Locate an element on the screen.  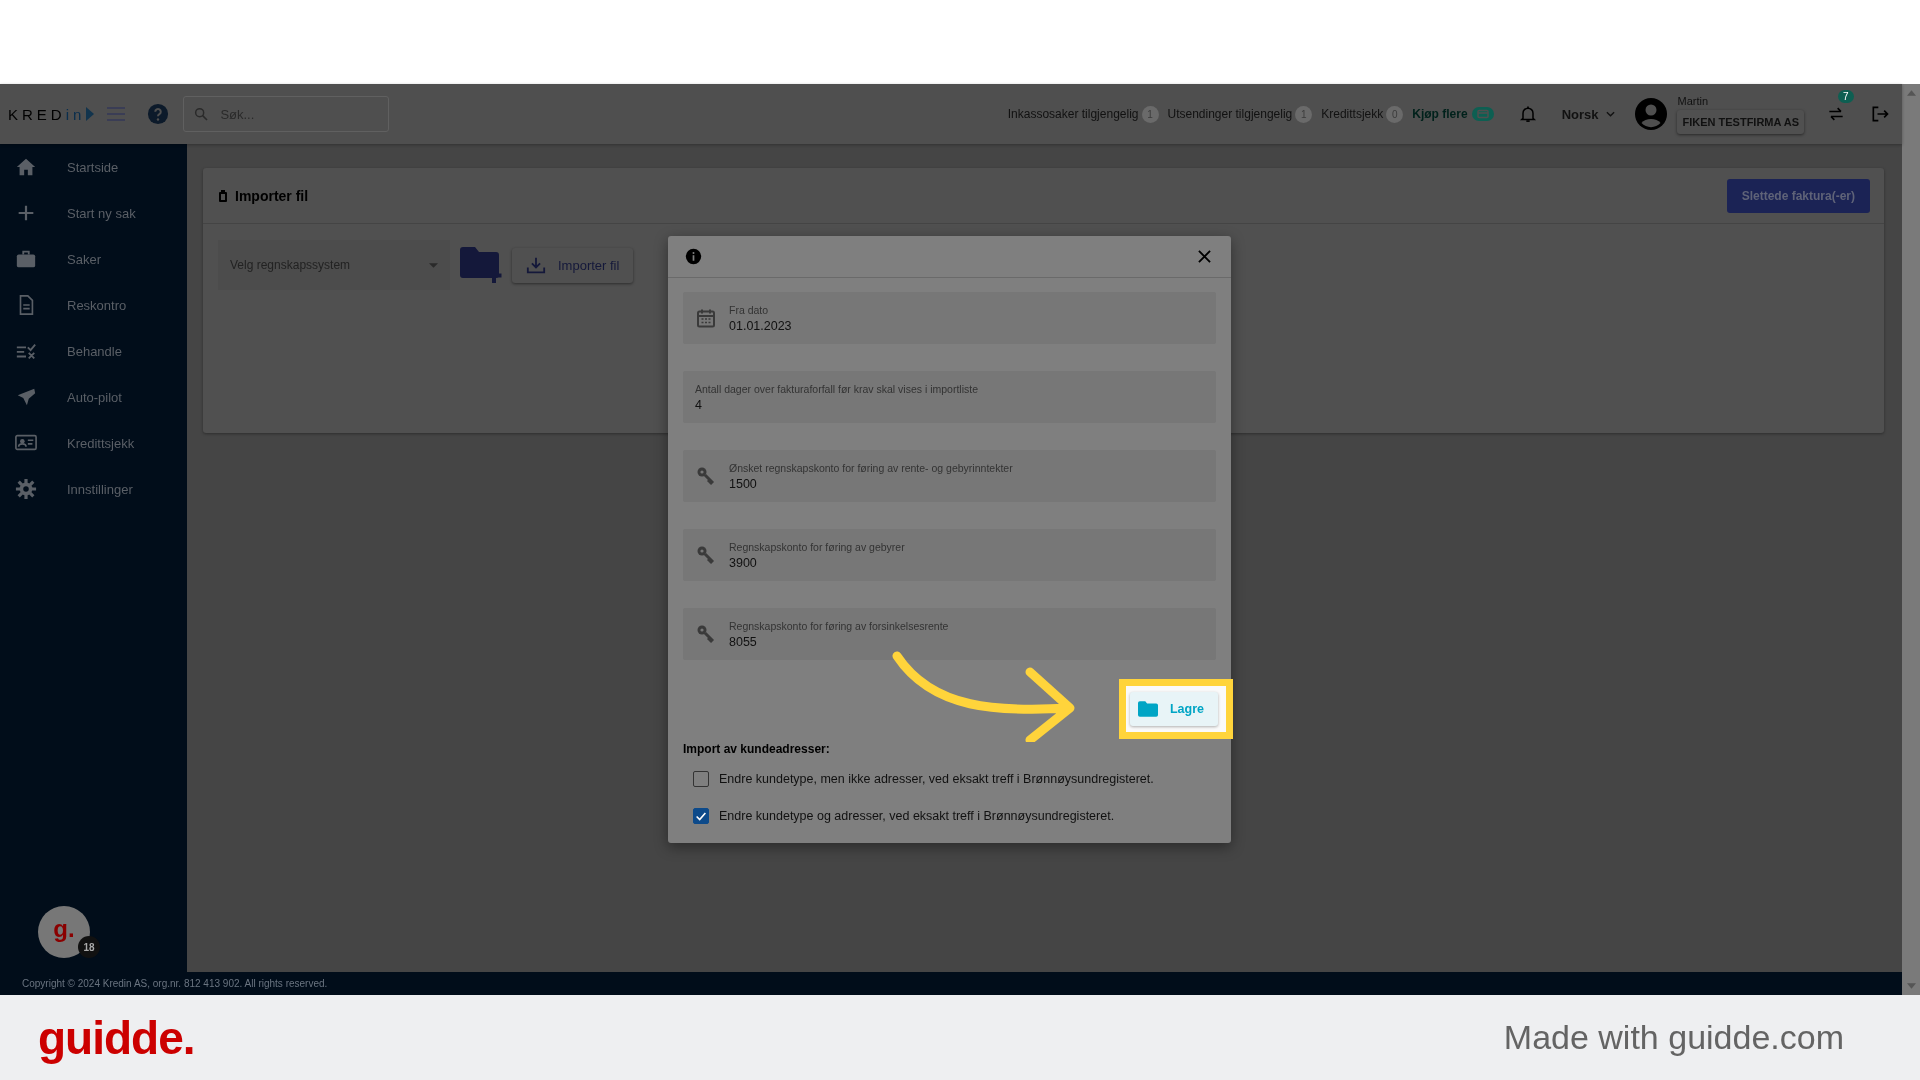
checkbox-label: Endre kundetype, men ikke adresser, ved eksakt treff i Brønnøysundregisteret. is located at coordinates (936, 779).